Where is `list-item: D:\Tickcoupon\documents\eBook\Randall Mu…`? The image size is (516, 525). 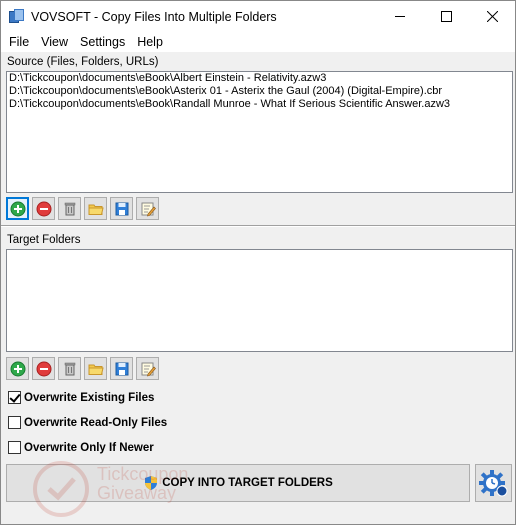 list-item: D:\Tickcoupon\documents\eBook\Randall Mu… is located at coordinates (259, 104).